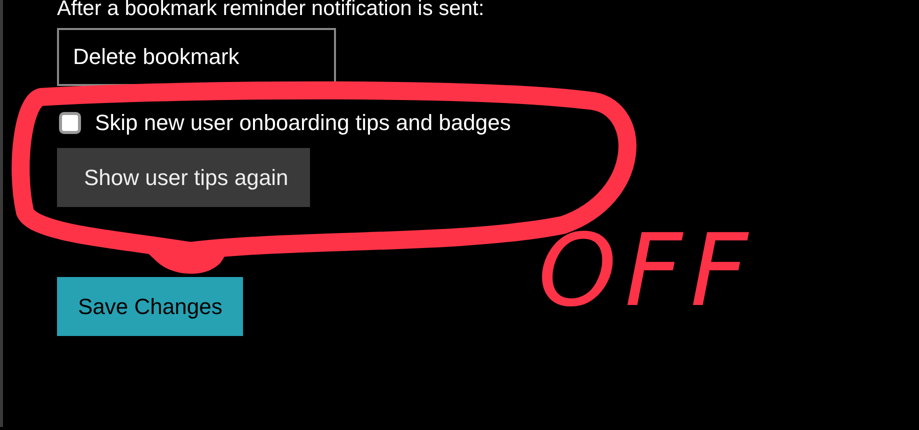 Image resolution: width=919 pixels, height=430 pixels. What do you see at coordinates (196, 57) in the screenshot?
I see `action-dropdown: Delete bookmark` at bounding box center [196, 57].